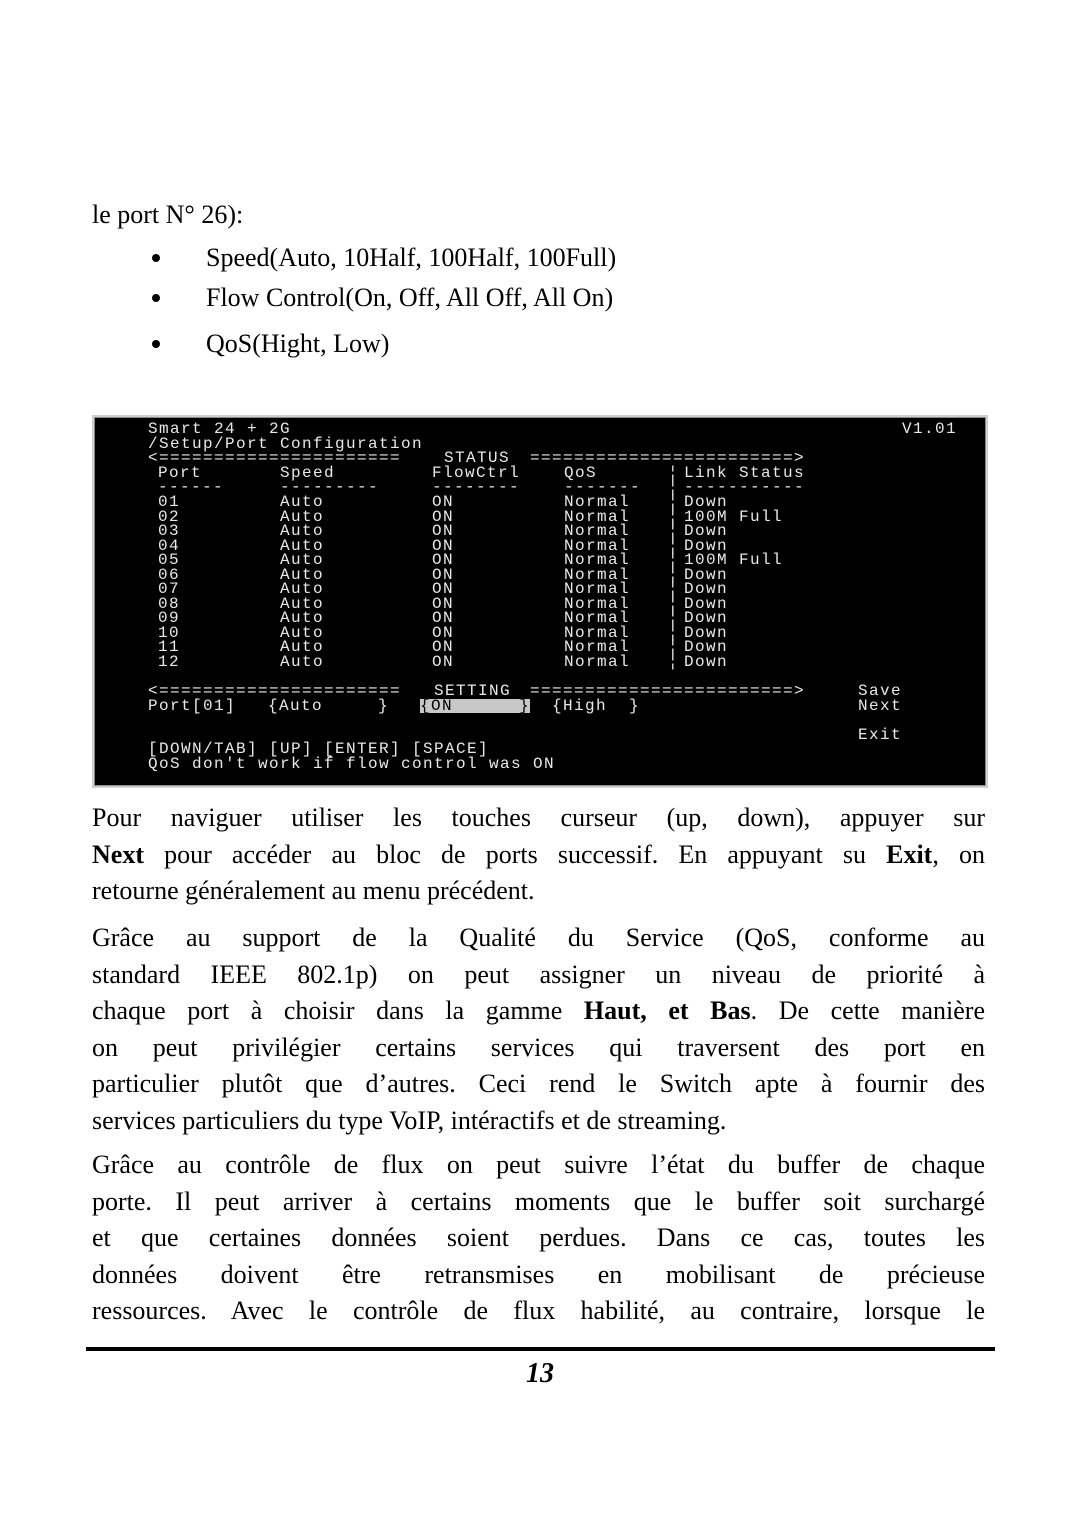  I want to click on cell-port: 07, so click(169, 589).